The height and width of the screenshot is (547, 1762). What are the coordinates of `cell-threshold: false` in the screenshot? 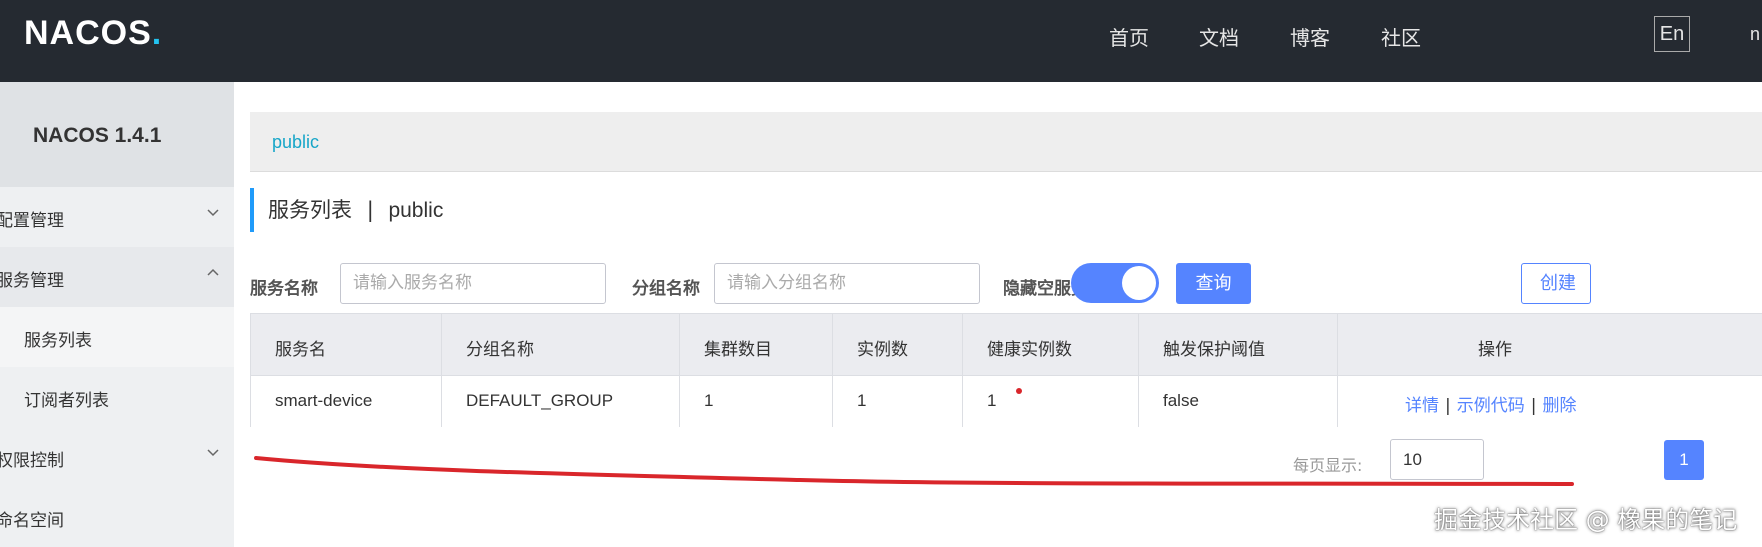 It's located at (1238, 401).